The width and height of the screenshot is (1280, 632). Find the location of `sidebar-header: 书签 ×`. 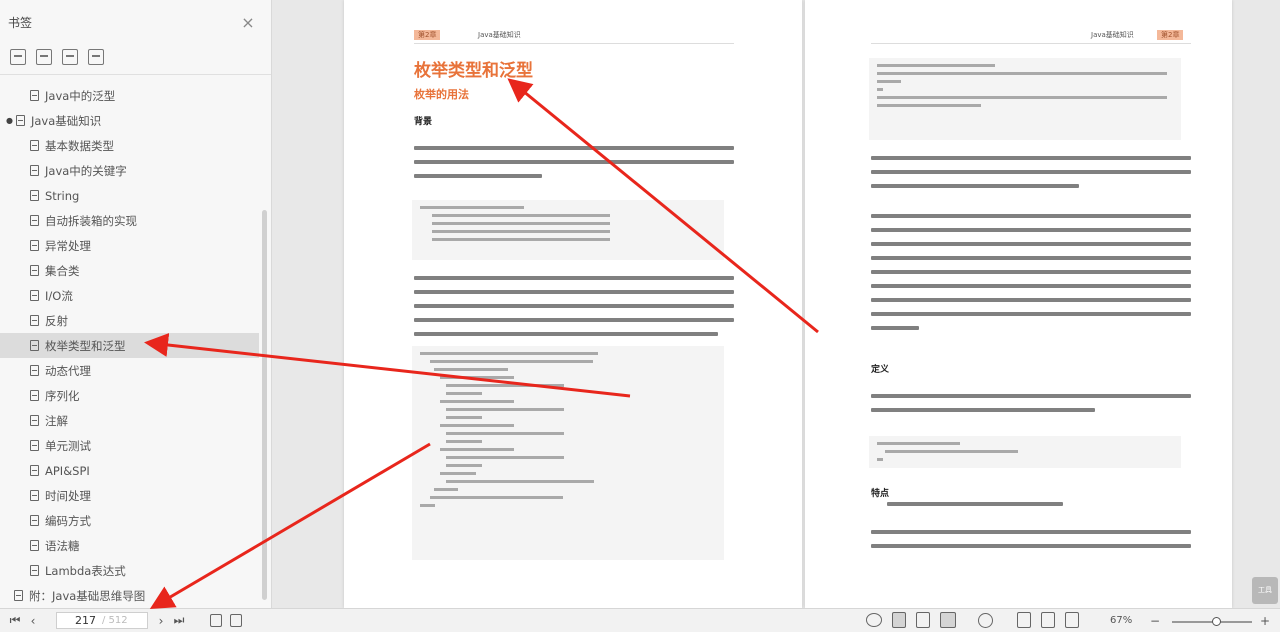

sidebar-header: 书签 × is located at coordinates (135, 22).